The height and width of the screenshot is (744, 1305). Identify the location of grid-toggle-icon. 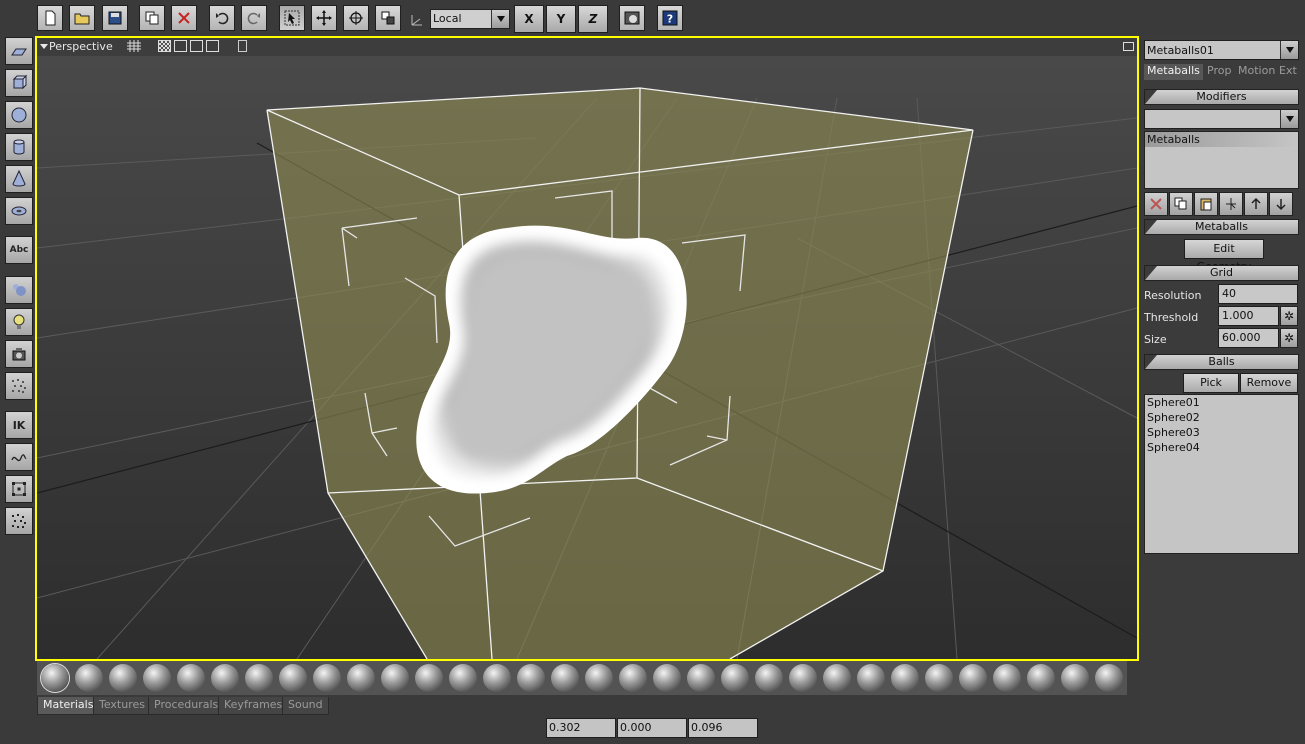
(134, 46).